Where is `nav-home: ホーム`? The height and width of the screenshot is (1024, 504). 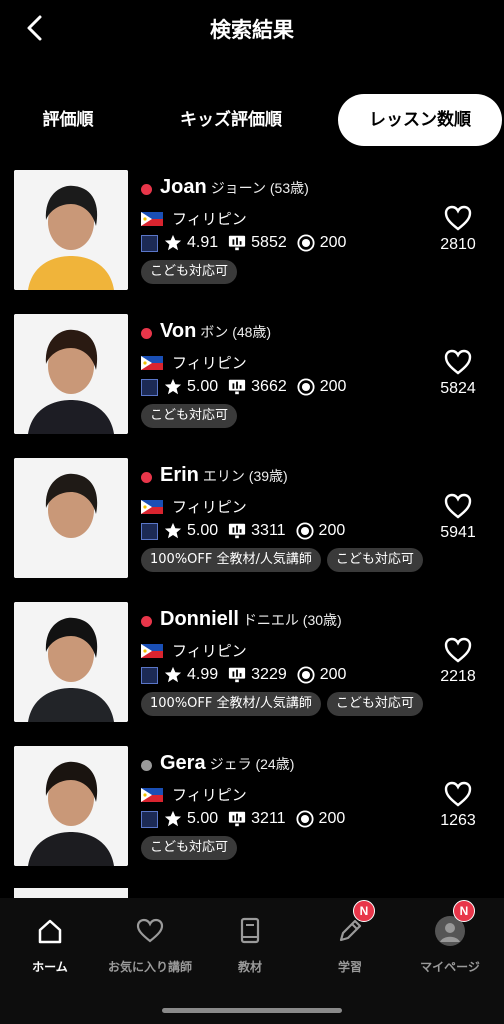
nav-home: ホーム is located at coordinates (50, 945).